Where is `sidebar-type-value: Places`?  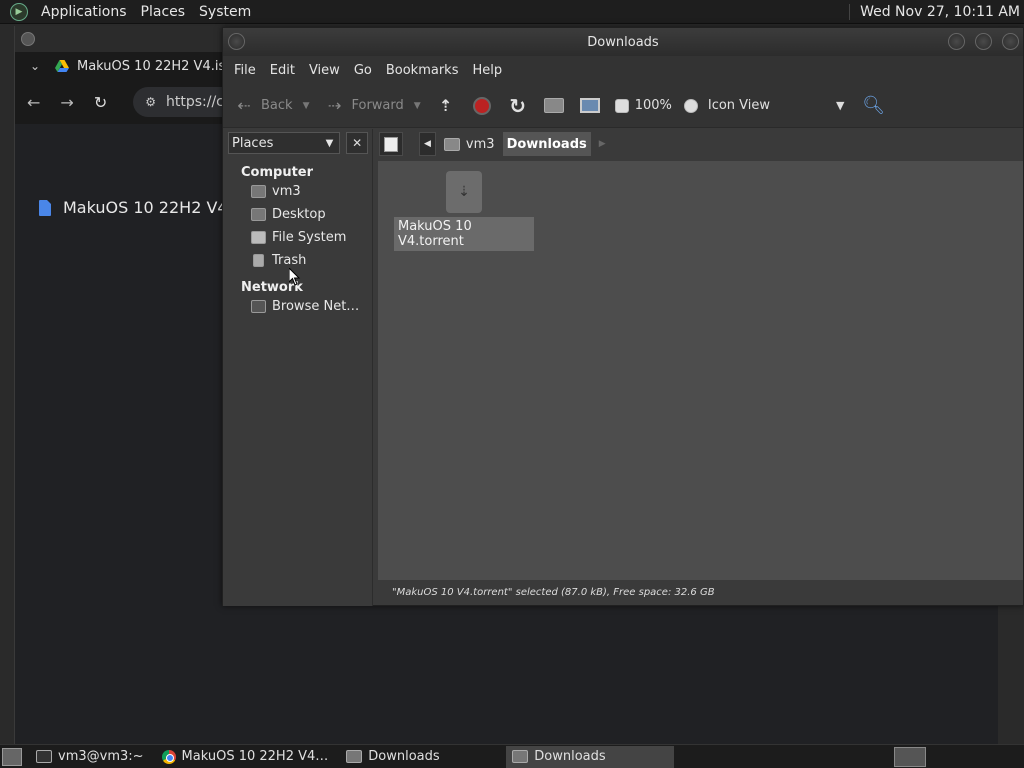
sidebar-type-value: Places is located at coordinates (253, 143).